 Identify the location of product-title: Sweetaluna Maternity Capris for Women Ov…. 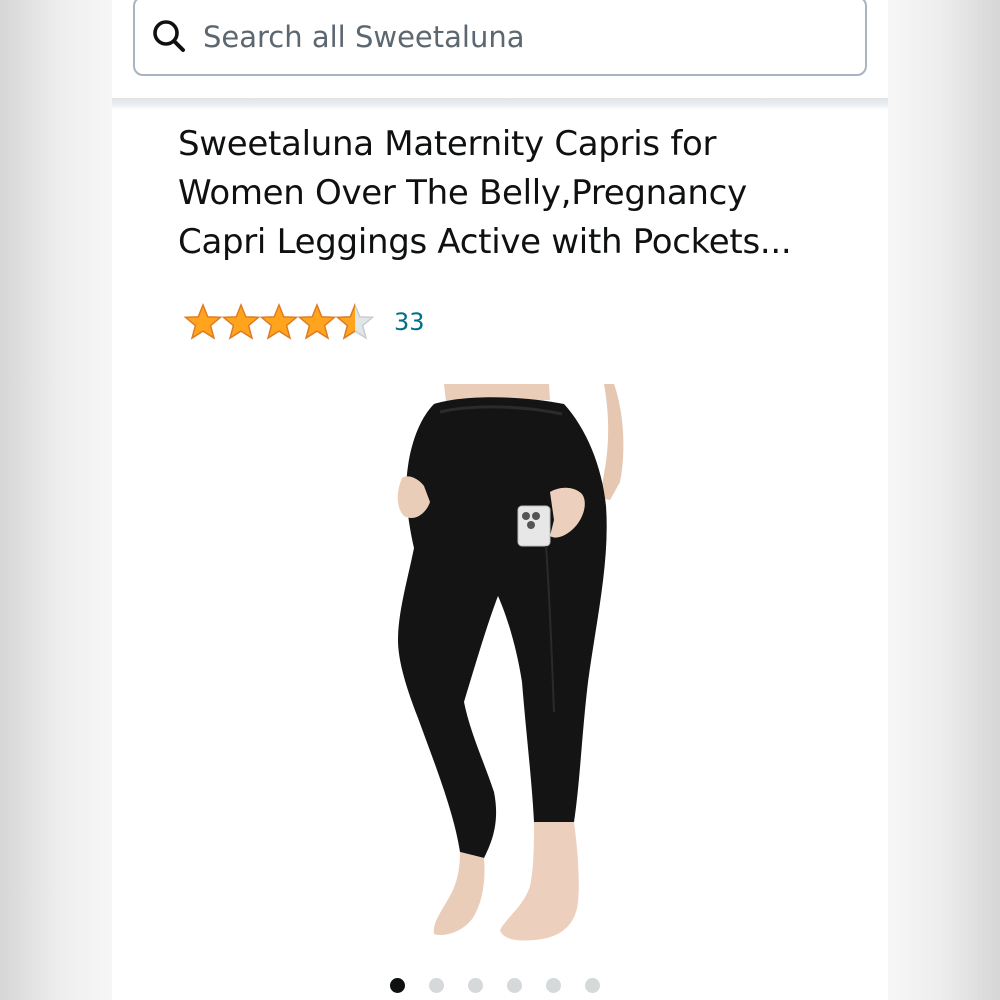
(498, 193).